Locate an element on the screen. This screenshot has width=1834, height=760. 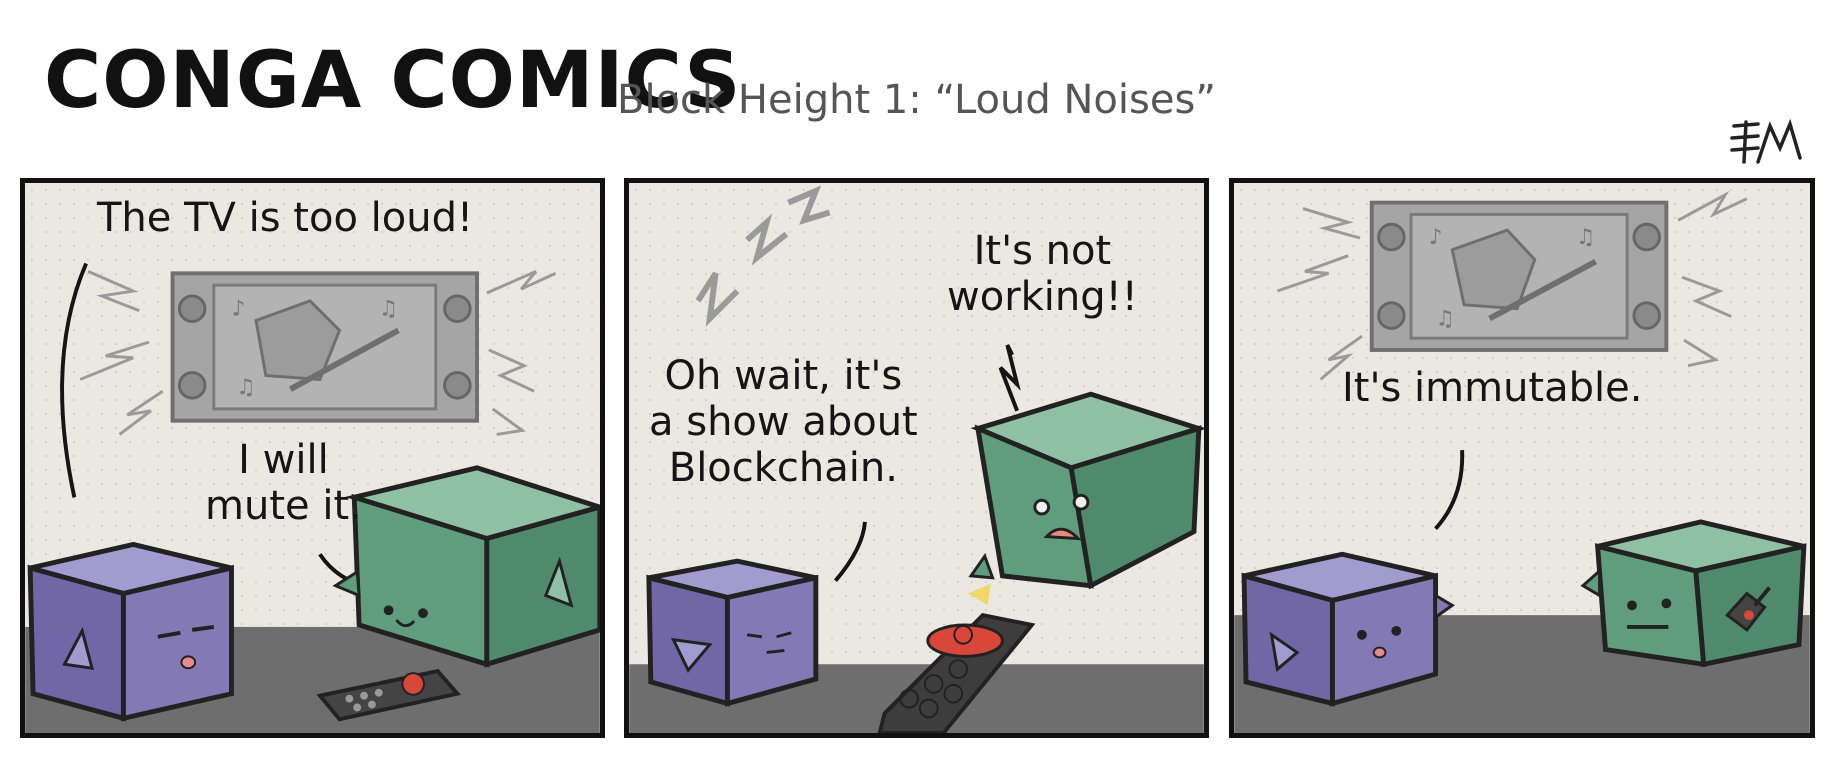
speech-bubble-not-working: It's not working!! is located at coordinates (1042, 274).